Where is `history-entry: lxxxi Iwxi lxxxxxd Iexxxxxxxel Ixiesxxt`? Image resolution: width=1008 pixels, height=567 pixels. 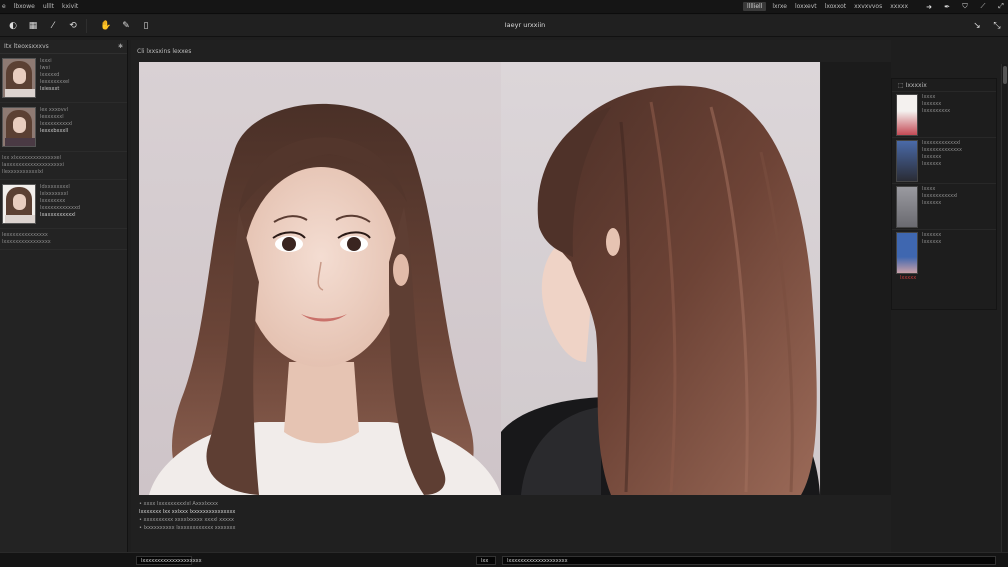
history-entry: lxxxi Iwxi lxxxxxd Iexxxxxxxel Ixiesxxt is located at coordinates (63, 78).